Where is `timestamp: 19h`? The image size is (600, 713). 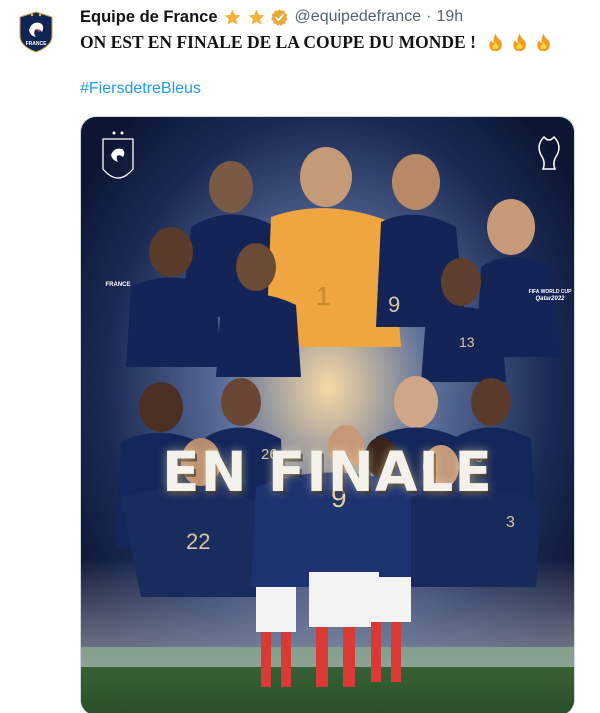
timestamp: 19h is located at coordinates (449, 17).